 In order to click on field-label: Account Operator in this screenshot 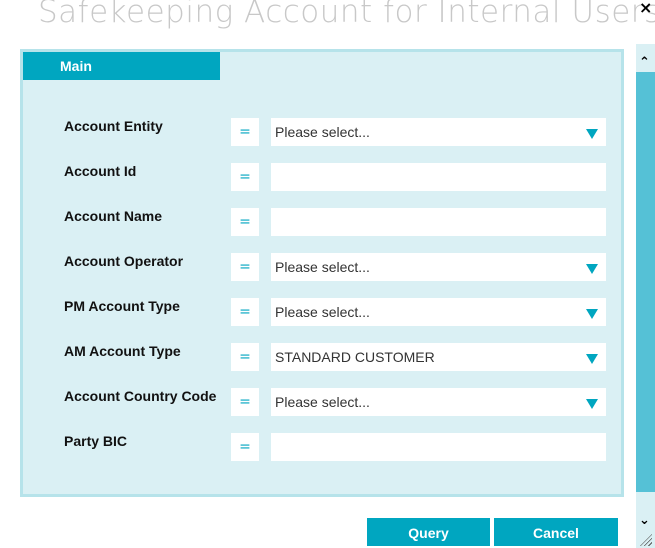, I will do `click(124, 261)`.